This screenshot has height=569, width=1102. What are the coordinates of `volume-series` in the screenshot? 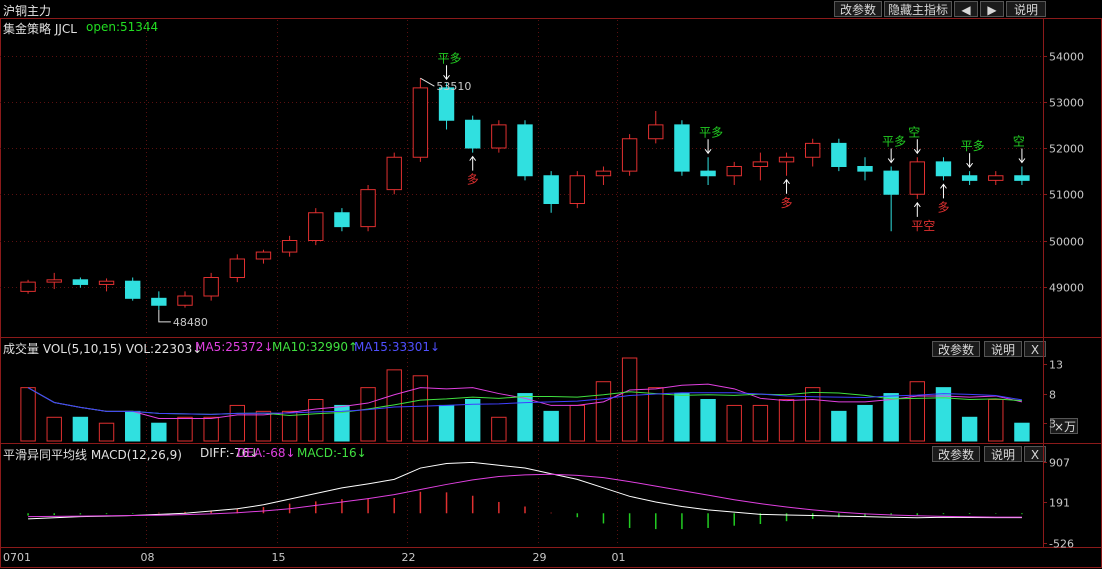 It's located at (525, 399).